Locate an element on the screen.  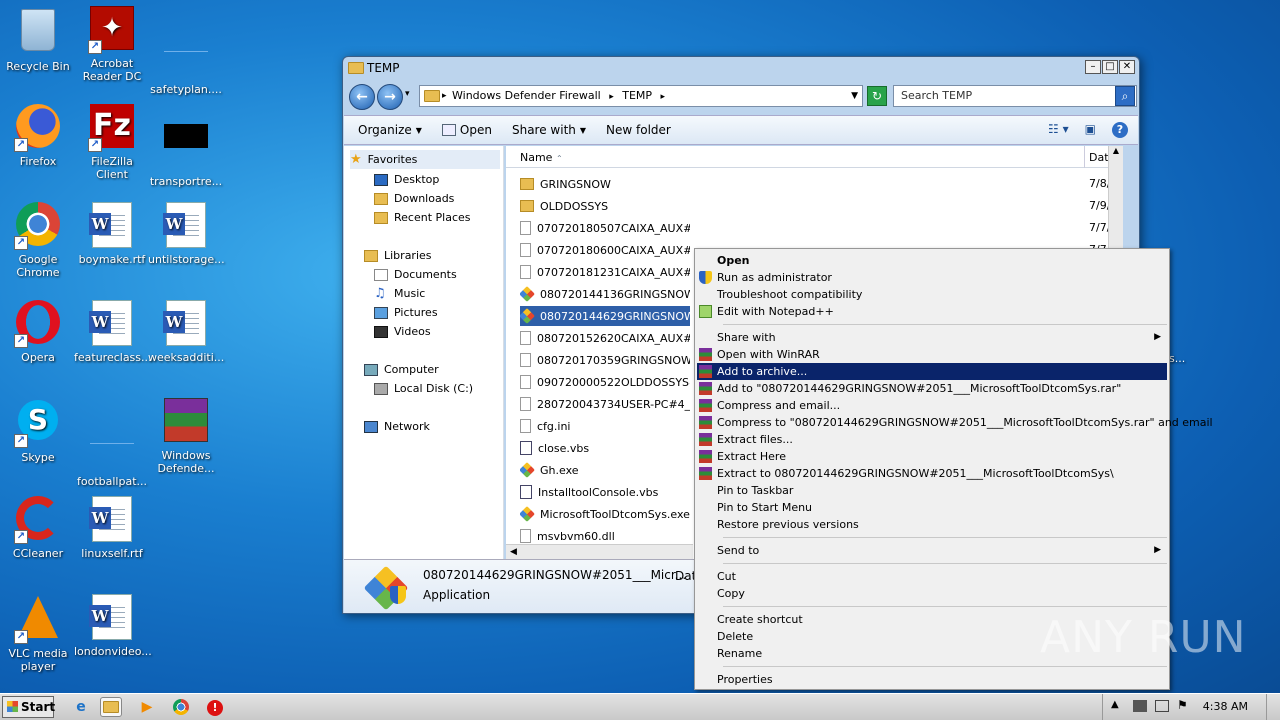
search-icon: ⌕ is located at coordinates (1125, 96).